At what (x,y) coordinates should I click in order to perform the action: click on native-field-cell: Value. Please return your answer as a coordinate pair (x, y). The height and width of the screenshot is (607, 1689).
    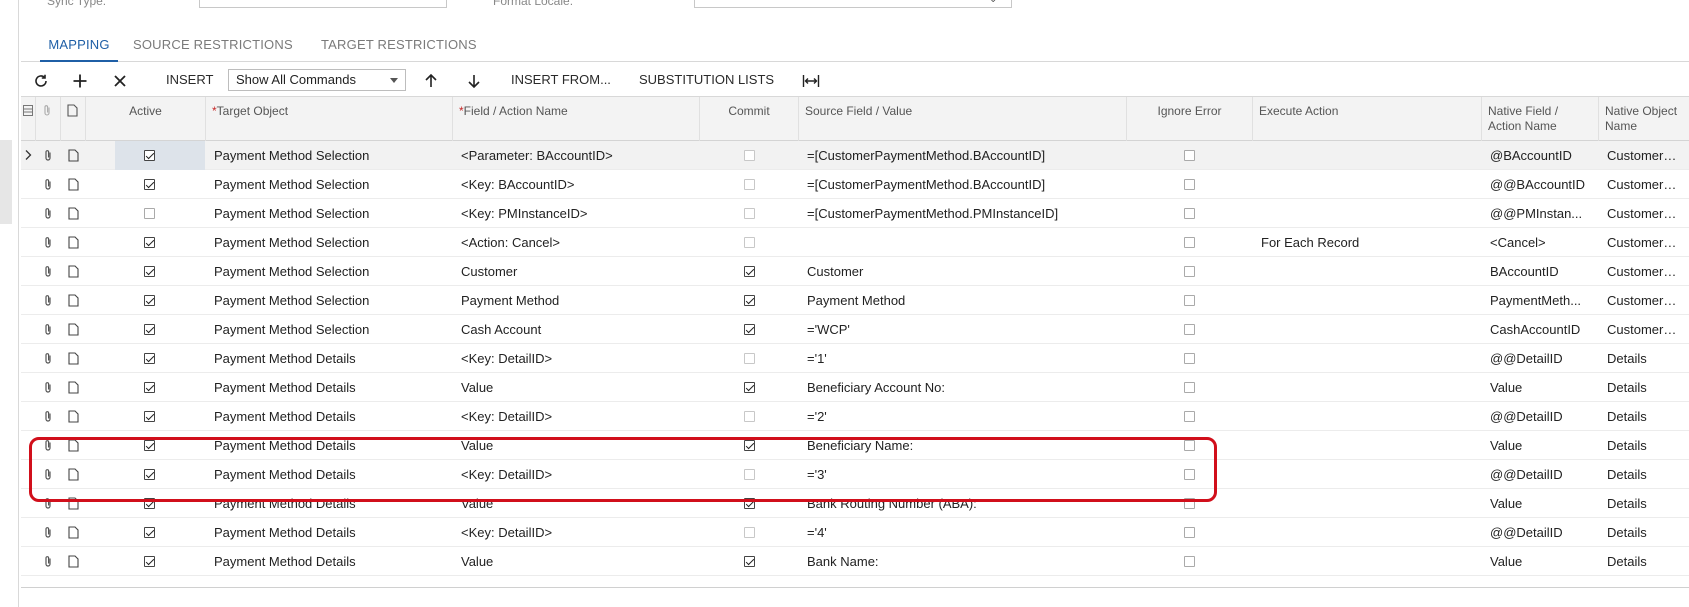
    Looking at the image, I should click on (1540, 387).